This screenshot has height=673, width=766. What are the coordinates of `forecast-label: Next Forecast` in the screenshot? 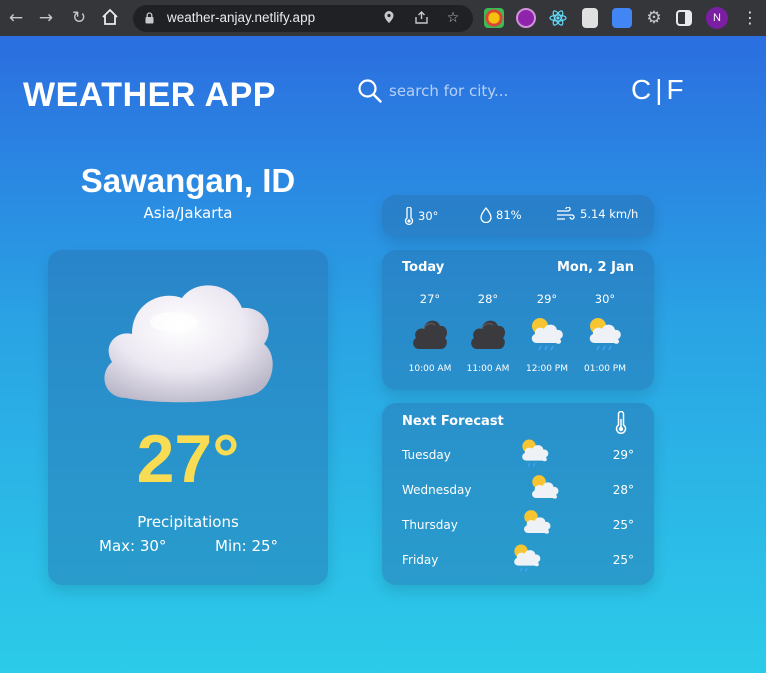 It's located at (453, 421).